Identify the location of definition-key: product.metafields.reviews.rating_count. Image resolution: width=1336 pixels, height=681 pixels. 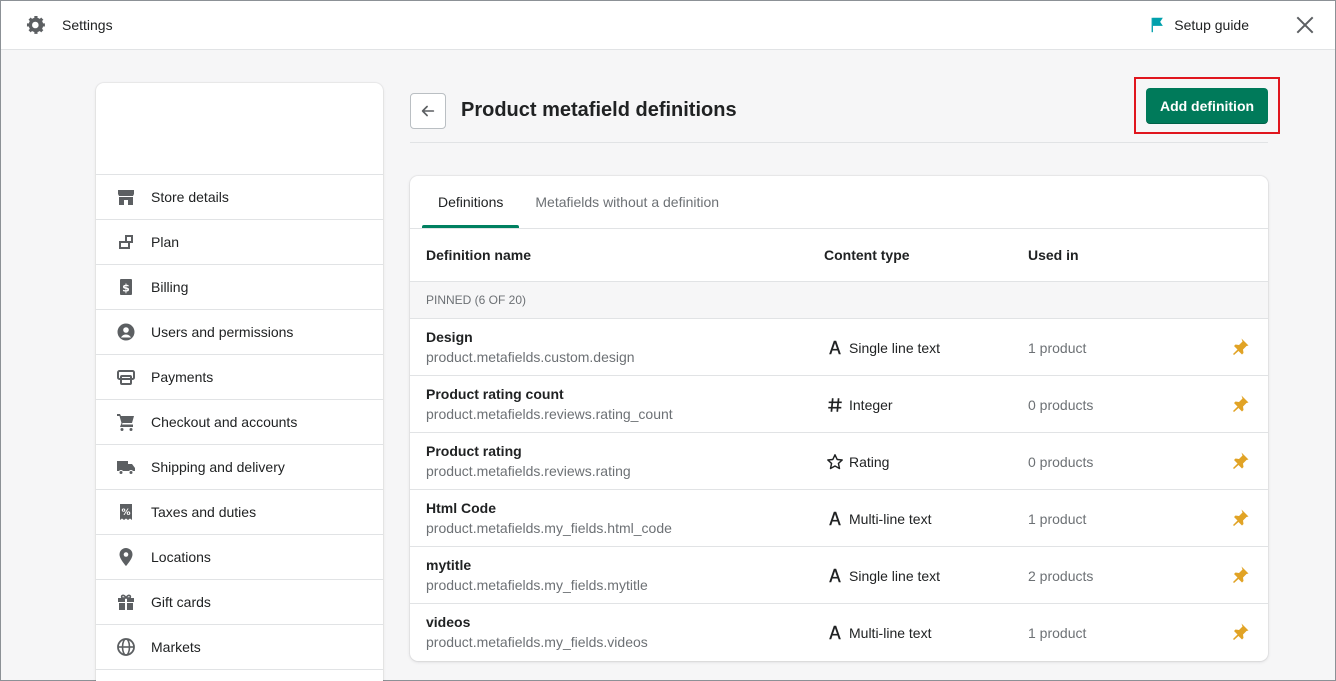
(549, 414).